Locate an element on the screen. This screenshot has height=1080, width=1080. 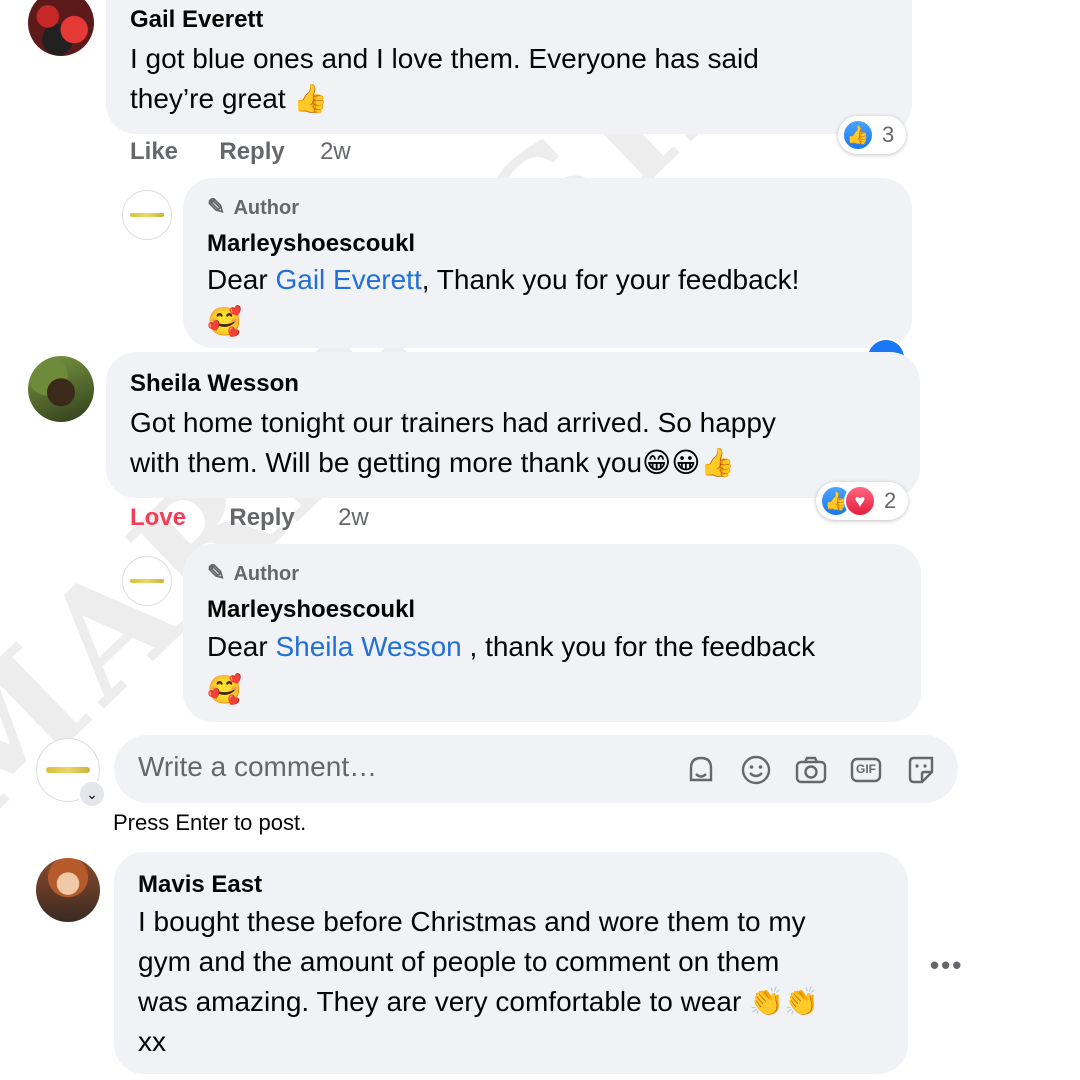
post-hint: Press Enter to post. is located at coordinates (210, 822).